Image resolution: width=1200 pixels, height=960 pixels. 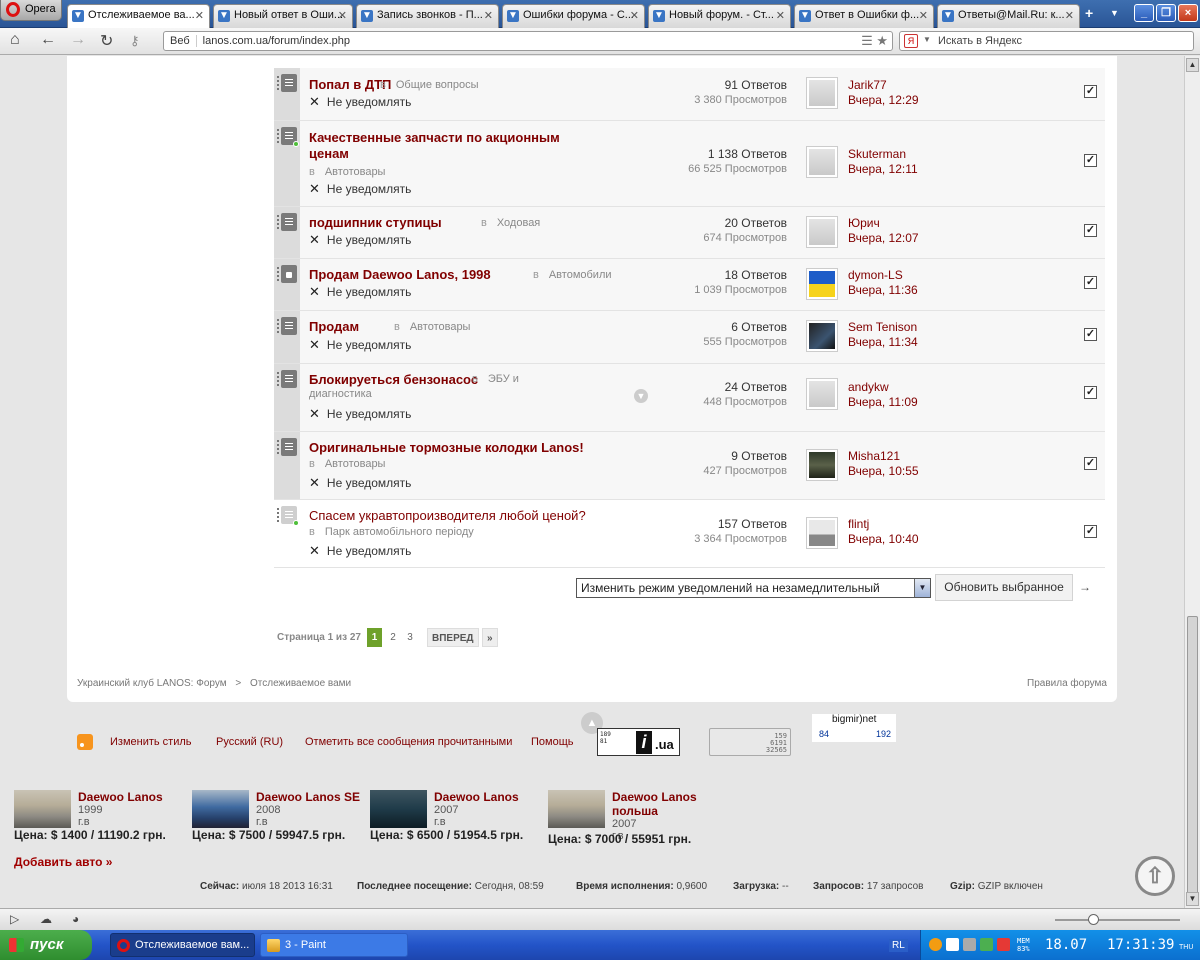 I want to click on back-icon: ←, so click(x=48, y=40).